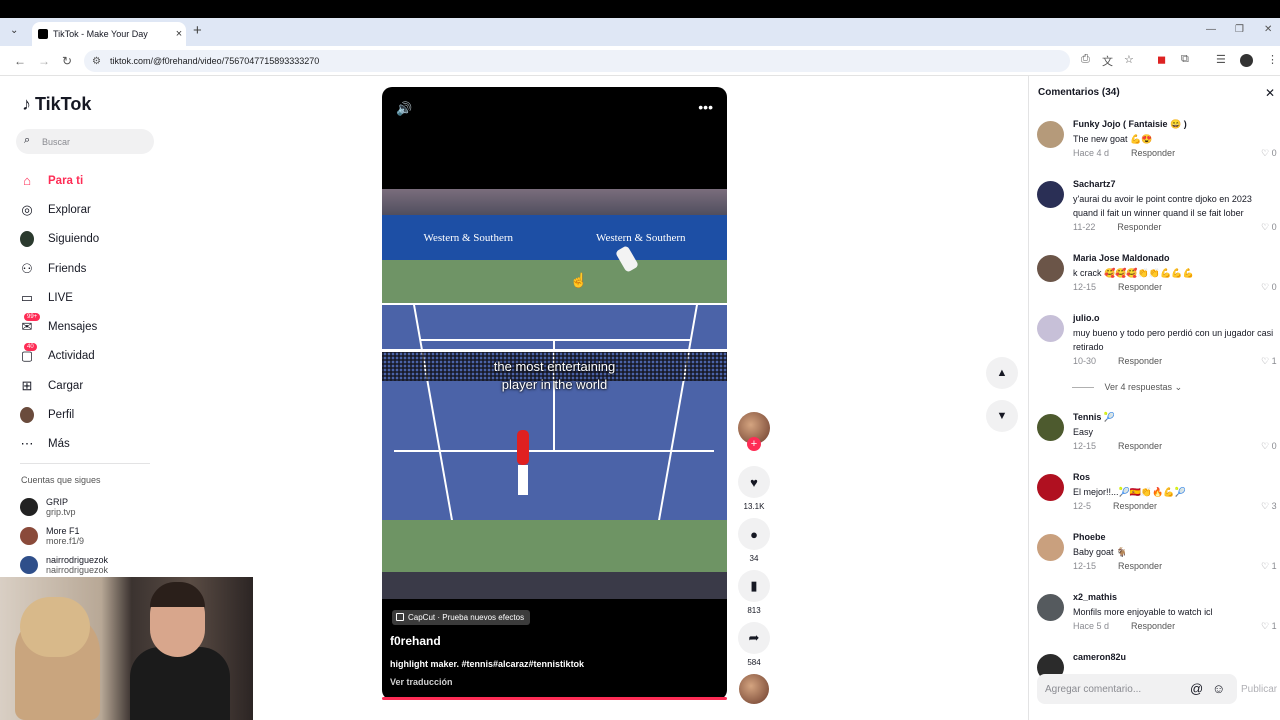 This screenshot has width=1280, height=720. What do you see at coordinates (1246, 60) in the screenshot?
I see `profile-avatar-icon` at bounding box center [1246, 60].